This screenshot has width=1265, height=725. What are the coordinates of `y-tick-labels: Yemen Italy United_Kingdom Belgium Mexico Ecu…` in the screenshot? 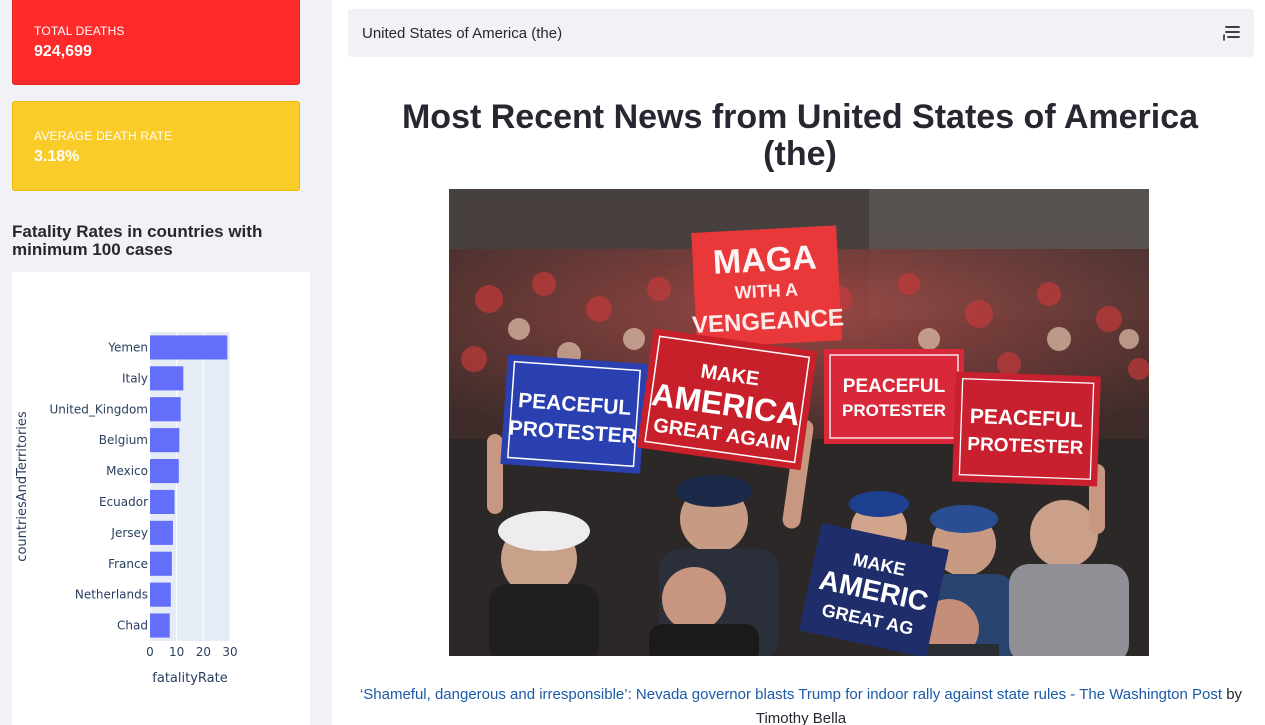 It's located at (98, 486).